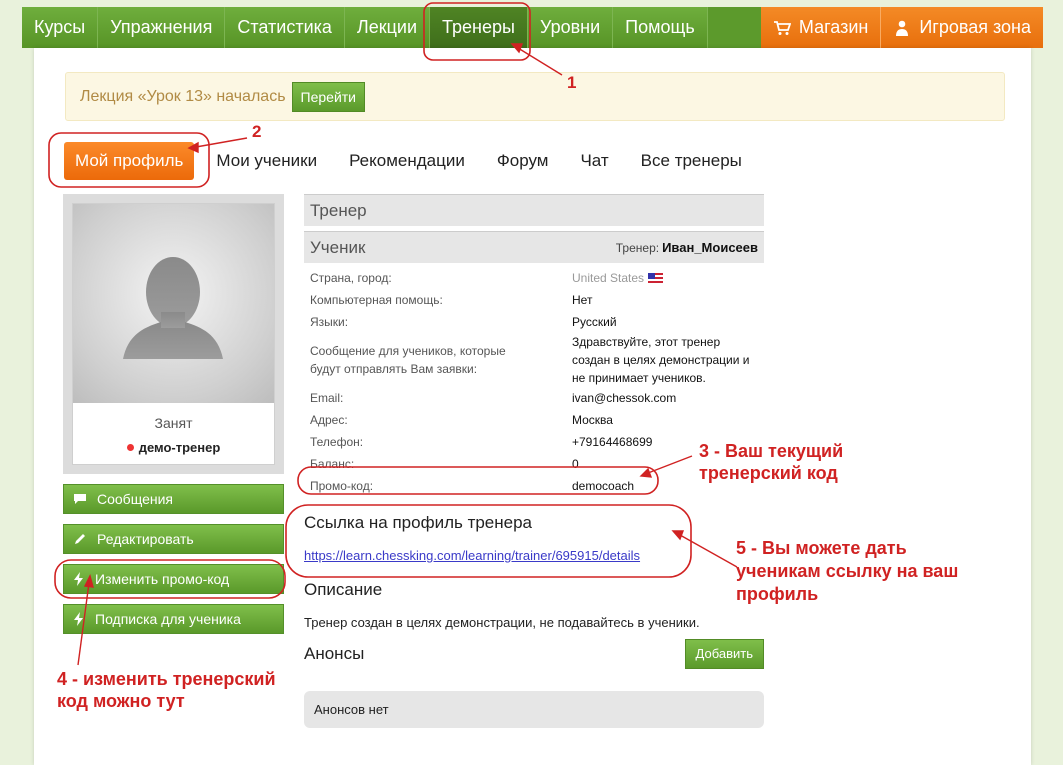 The height and width of the screenshot is (765, 1063). Describe the element at coordinates (60, 27) in the screenshot. I see `nav-courses: Курсы` at that location.